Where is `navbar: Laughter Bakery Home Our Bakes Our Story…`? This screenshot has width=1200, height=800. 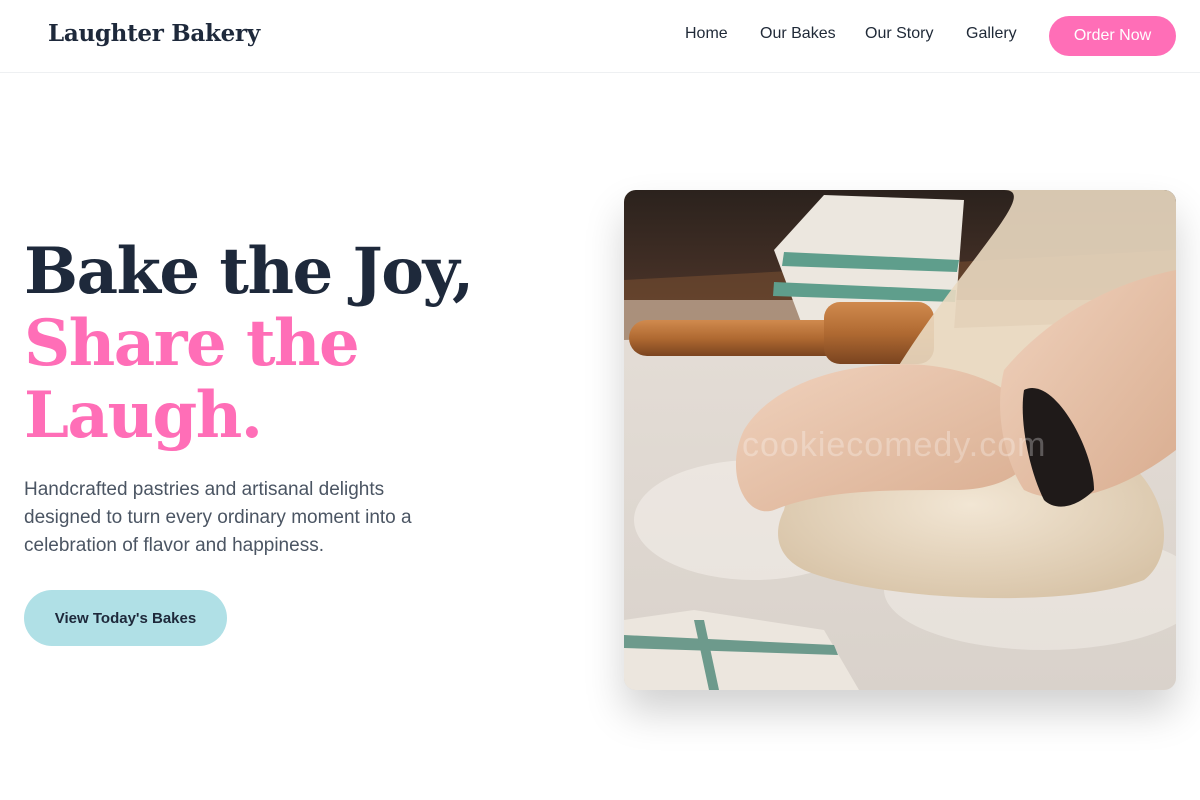
navbar: Laughter Bakery Home Our Bakes Our Story… is located at coordinates (600, 36).